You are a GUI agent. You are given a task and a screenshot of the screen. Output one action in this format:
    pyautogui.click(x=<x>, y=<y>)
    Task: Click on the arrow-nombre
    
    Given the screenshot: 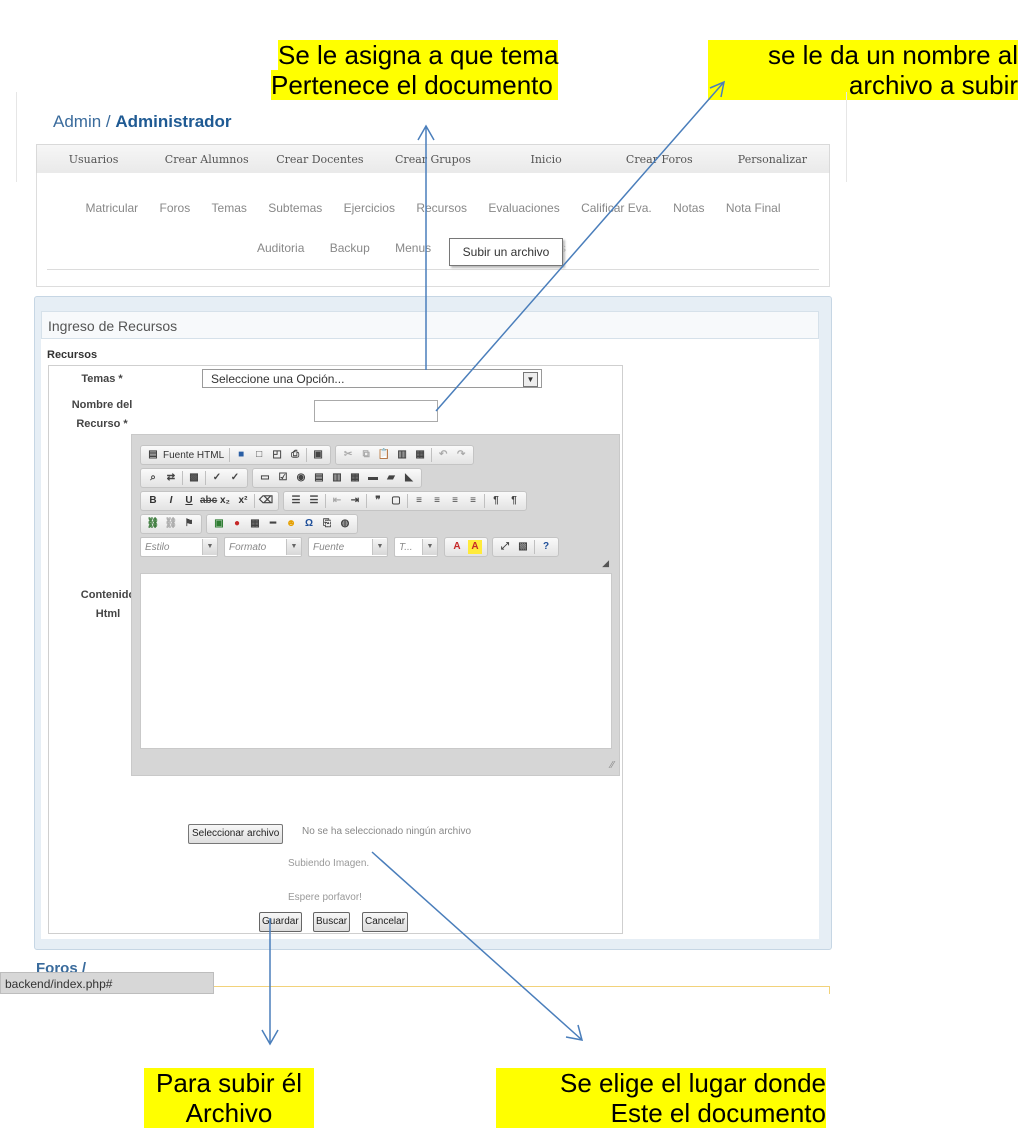 What is the action you would take?
    pyautogui.click(x=580, y=246)
    